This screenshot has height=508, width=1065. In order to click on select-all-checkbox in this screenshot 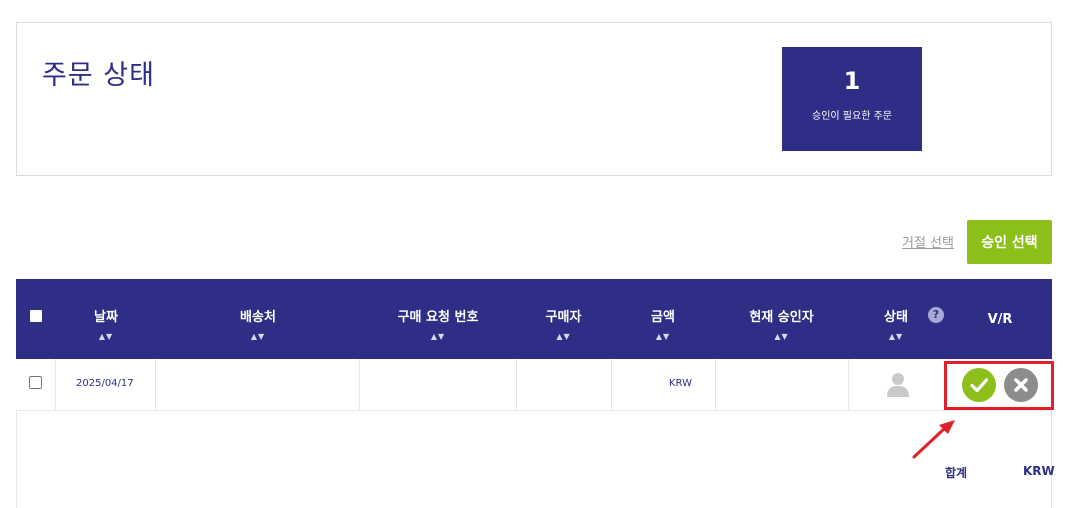, I will do `click(36, 316)`.